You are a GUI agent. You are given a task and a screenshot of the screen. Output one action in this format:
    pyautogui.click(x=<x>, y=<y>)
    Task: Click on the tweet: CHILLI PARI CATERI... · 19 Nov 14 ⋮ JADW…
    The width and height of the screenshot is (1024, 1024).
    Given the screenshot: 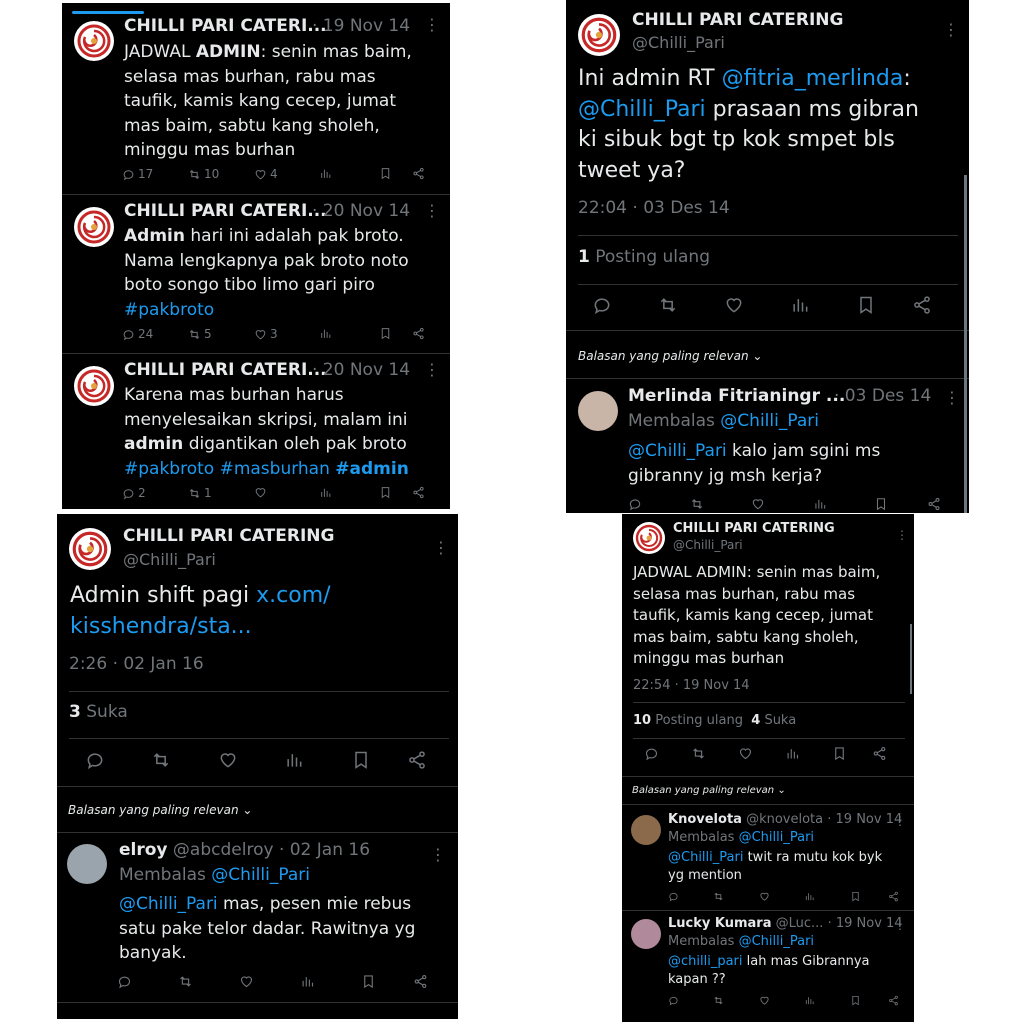 What is the action you would take?
    pyautogui.click(x=256, y=98)
    